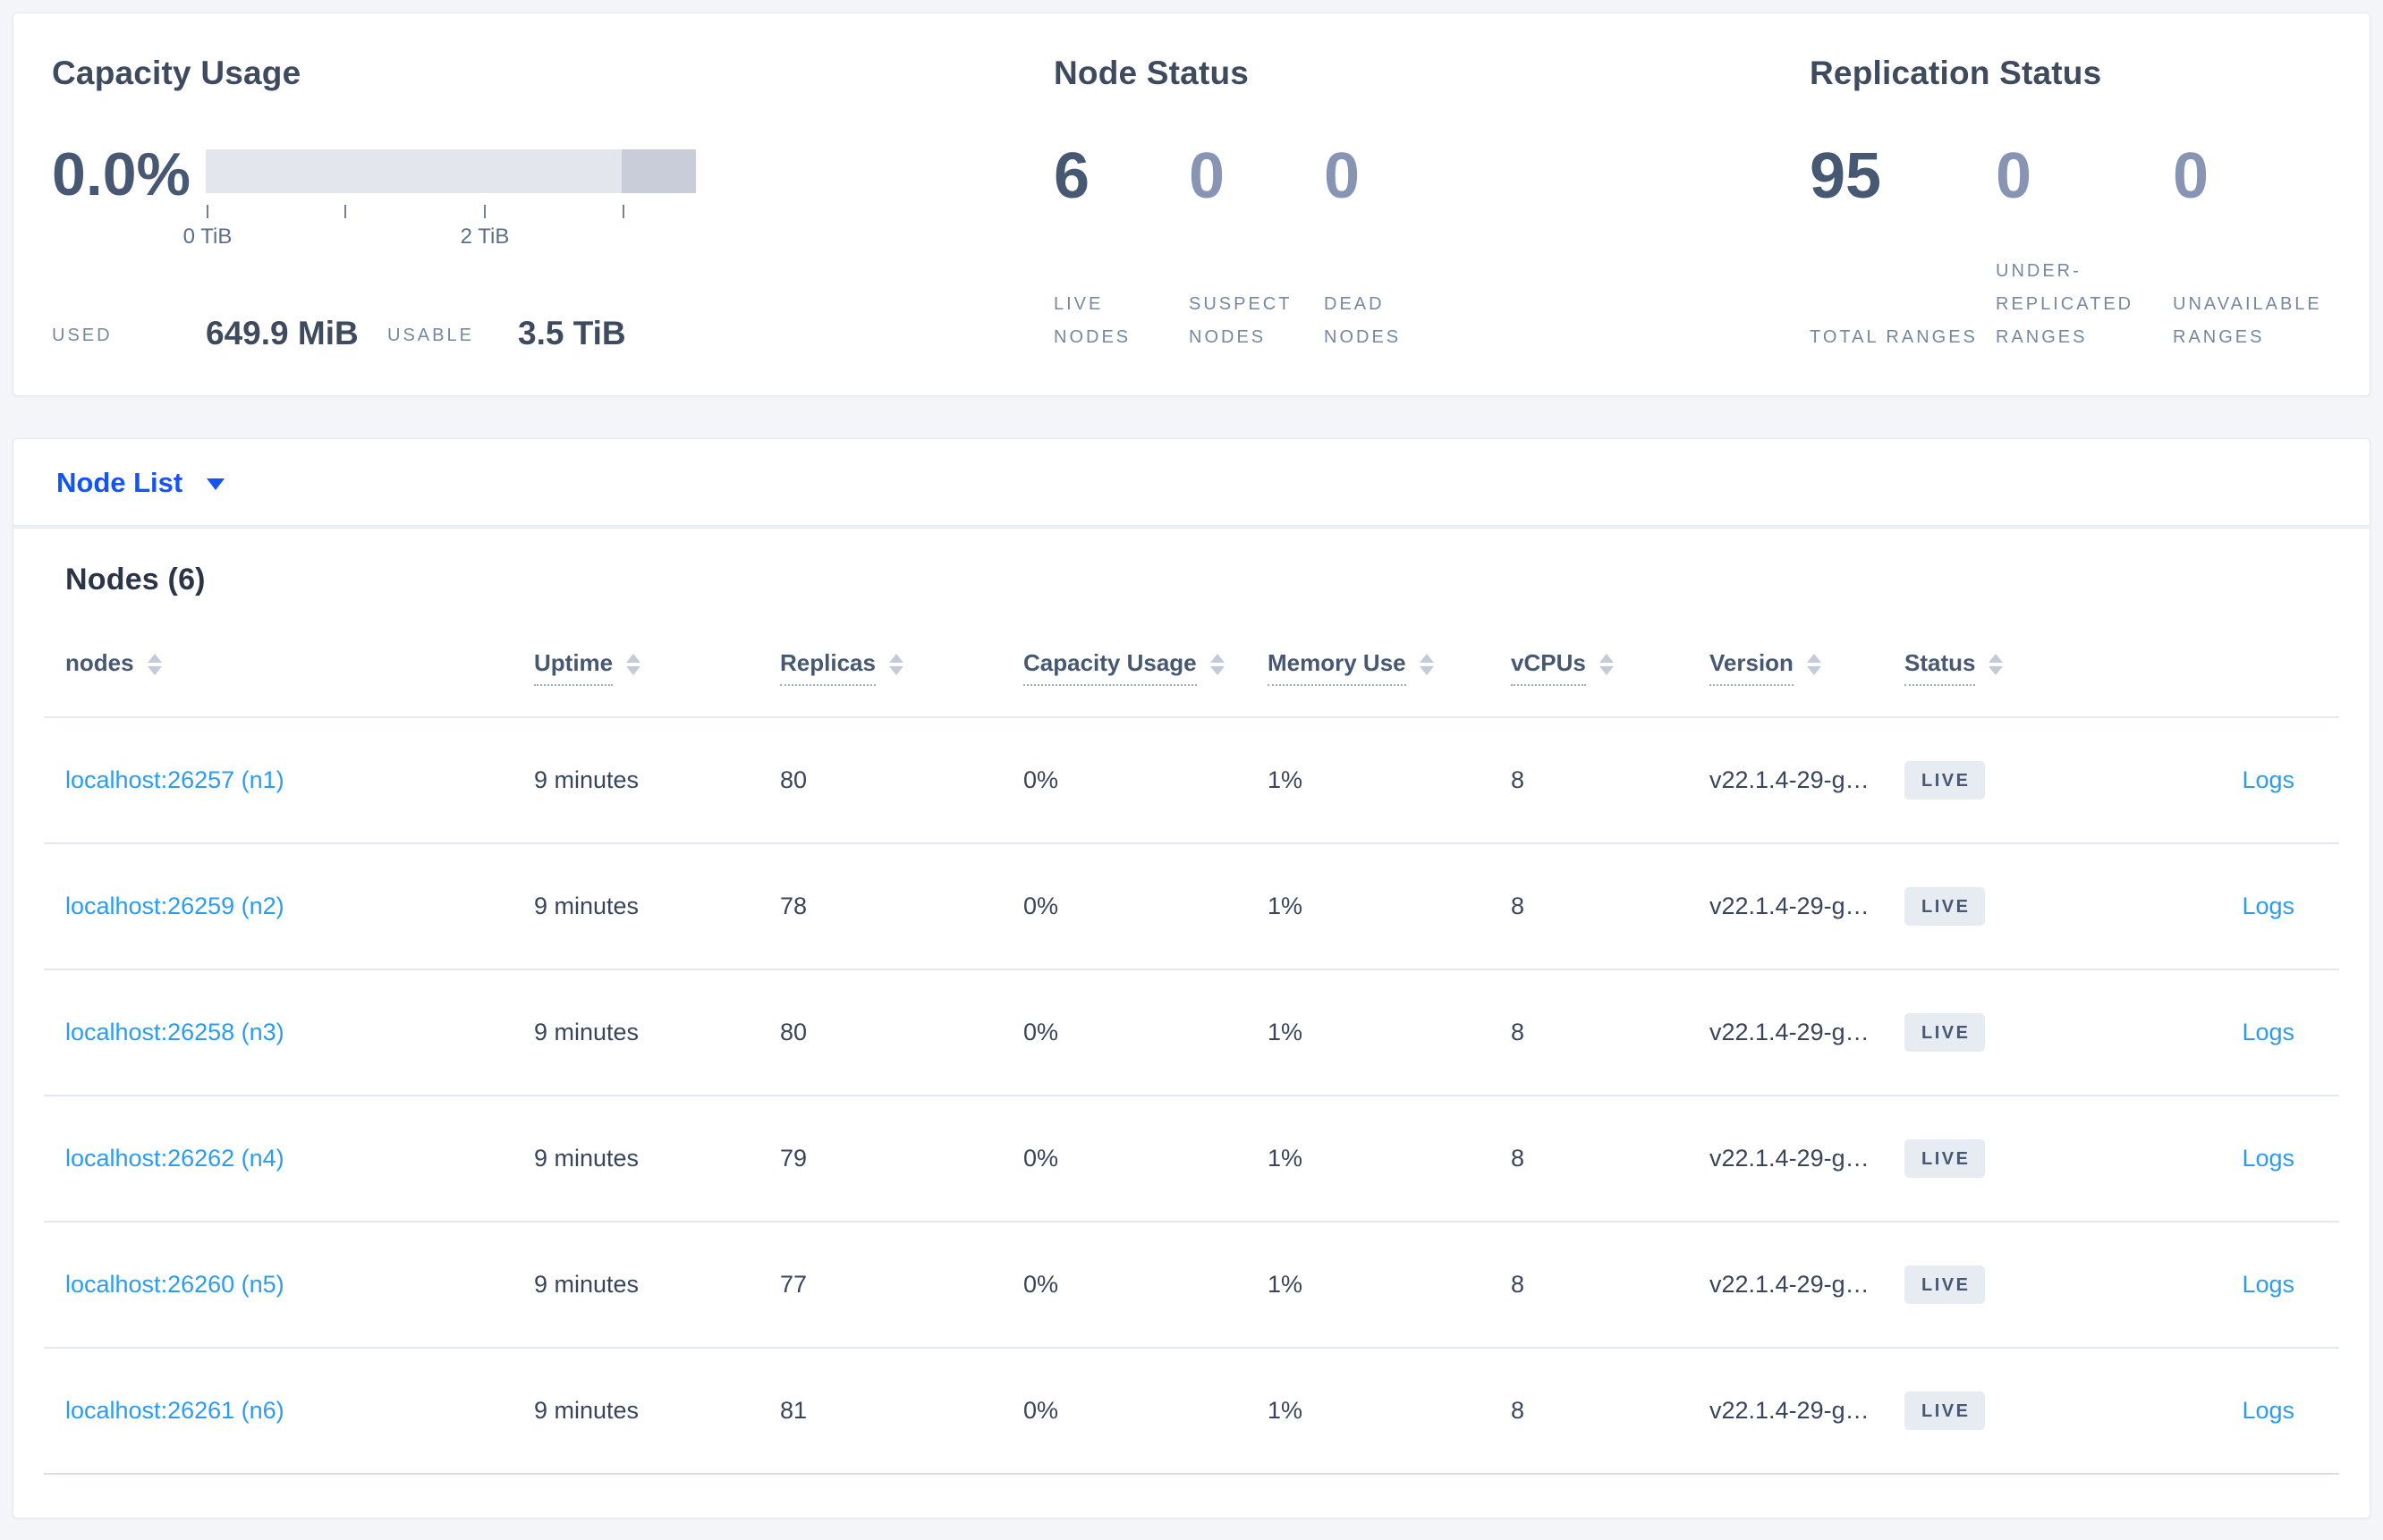 This screenshot has height=1540, width=2383. I want to click on usable-value: 3.5 TiB, so click(572, 333).